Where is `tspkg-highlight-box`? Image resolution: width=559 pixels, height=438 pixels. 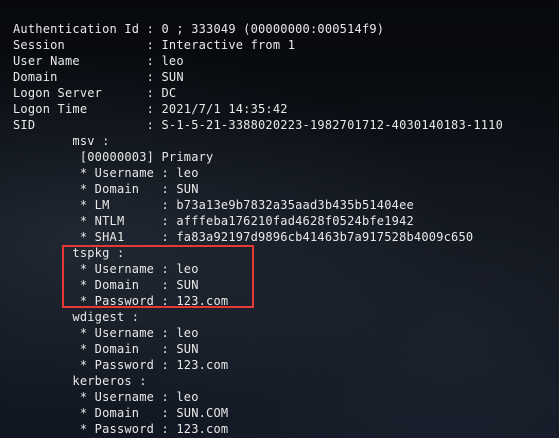 tspkg-highlight-box is located at coordinates (158, 276).